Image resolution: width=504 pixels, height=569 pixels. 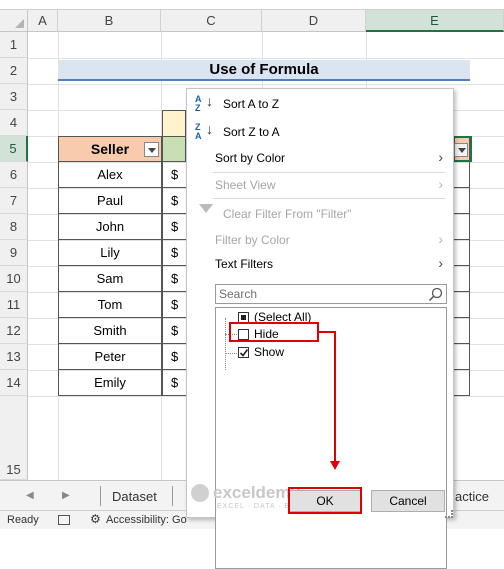 What do you see at coordinates (14, 227) in the screenshot?
I see `row-header-8: 8` at bounding box center [14, 227].